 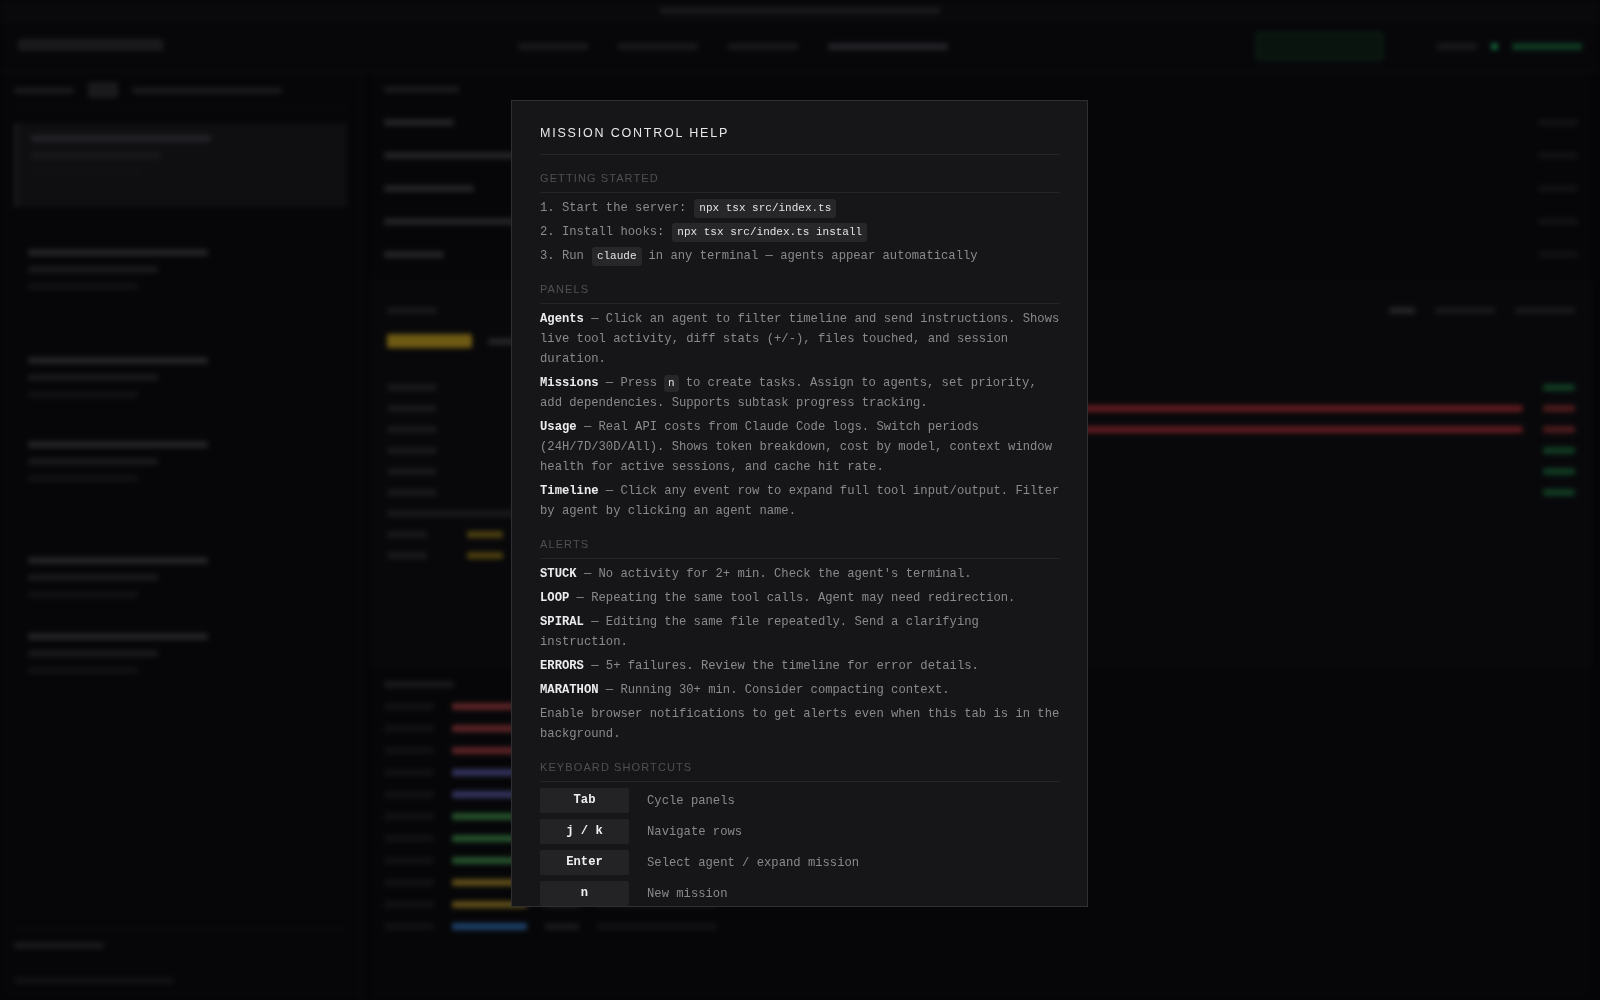 What do you see at coordinates (616, 256) in the screenshot?
I see `code-snippet: claude` at bounding box center [616, 256].